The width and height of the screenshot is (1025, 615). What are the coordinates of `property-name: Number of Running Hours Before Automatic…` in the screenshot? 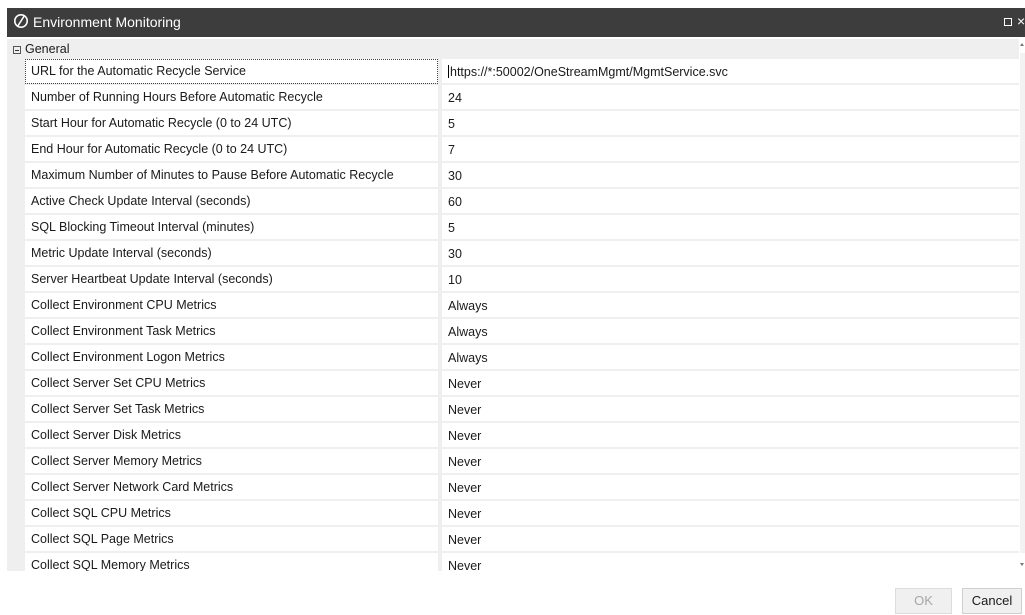 It's located at (231, 97).